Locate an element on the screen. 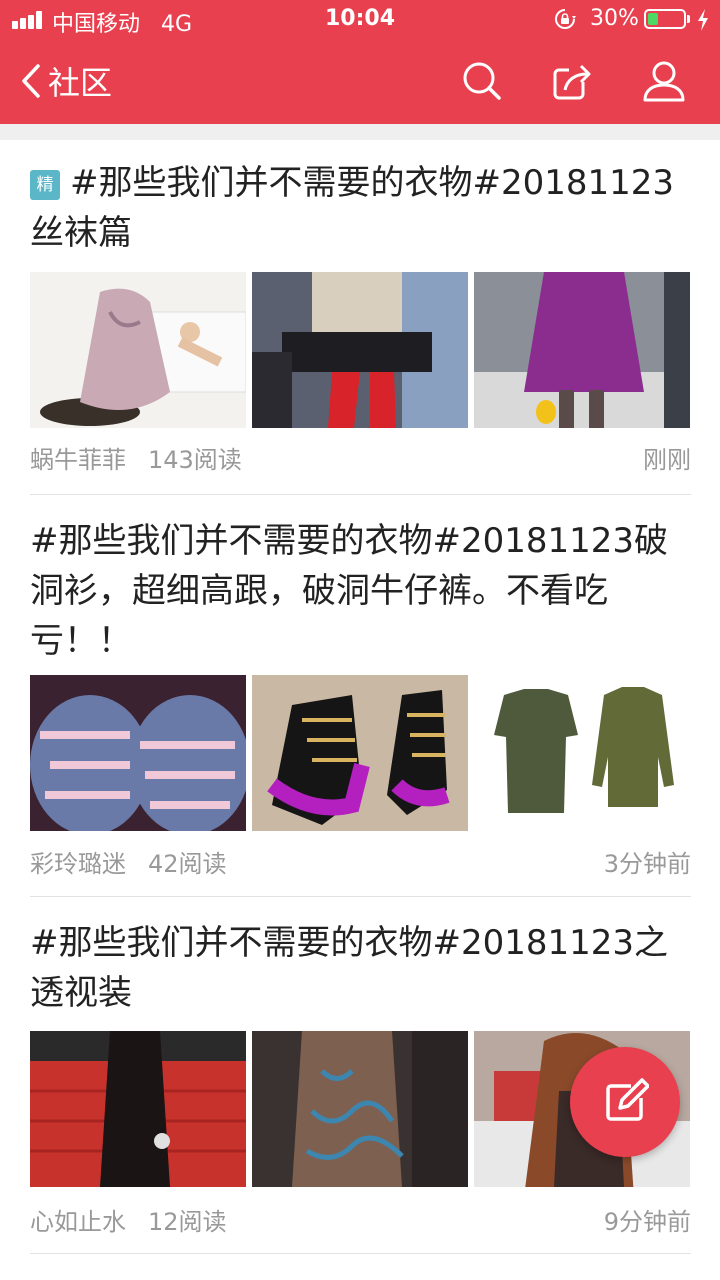 The image size is (720, 1280). chevron-left-icon is located at coordinates (31, 81).